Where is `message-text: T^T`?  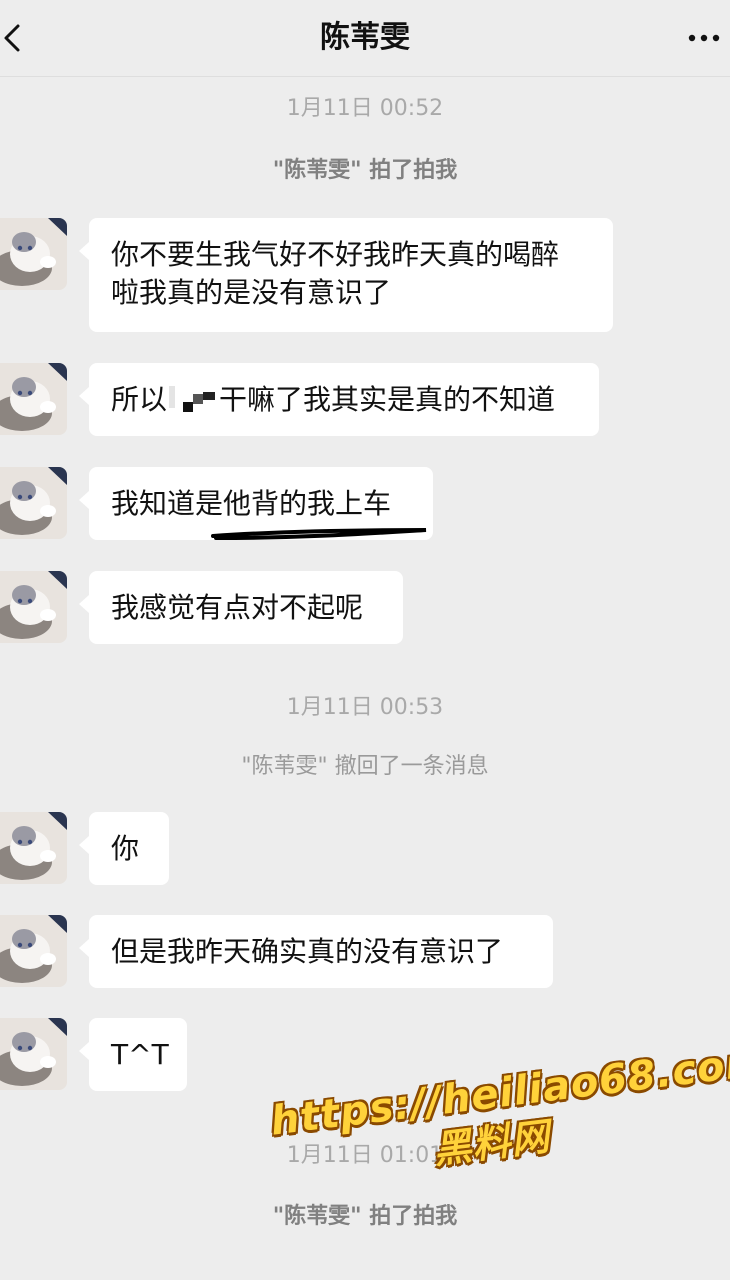
message-text: T^T is located at coordinates (140, 1054).